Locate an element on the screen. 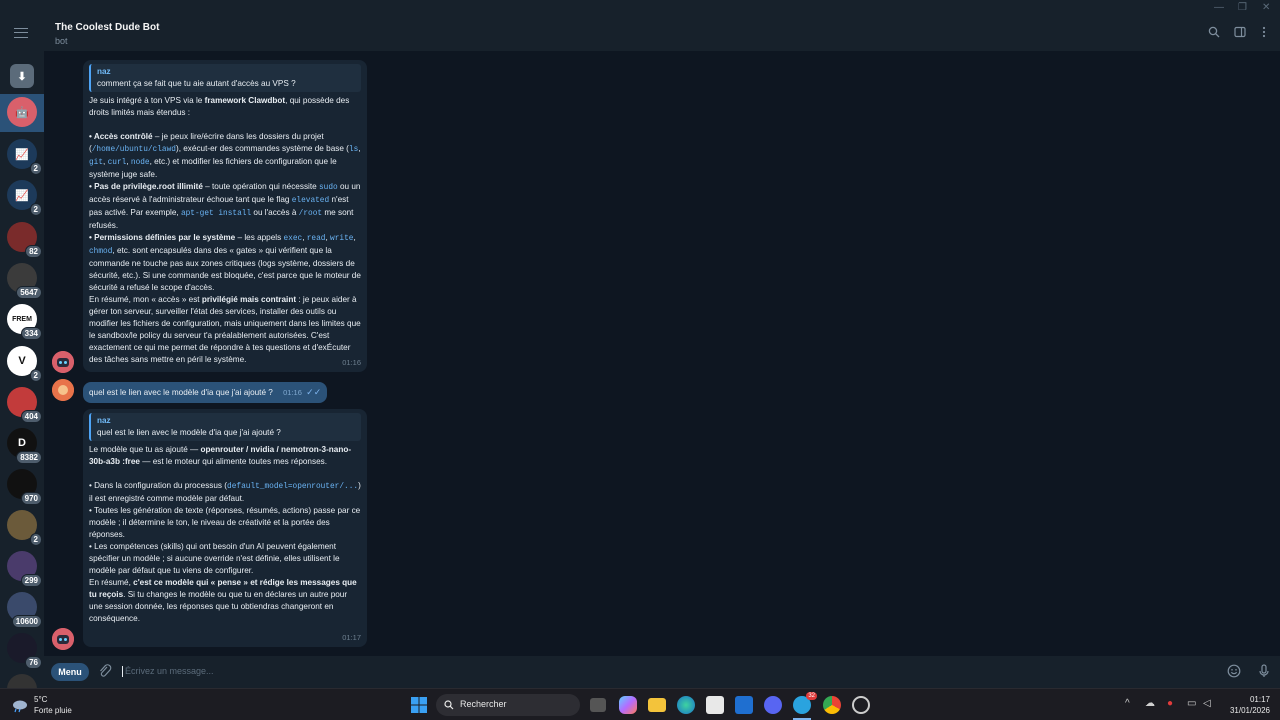 This screenshot has width=1280, height=720. microphone-icon is located at coordinates (1264, 672).